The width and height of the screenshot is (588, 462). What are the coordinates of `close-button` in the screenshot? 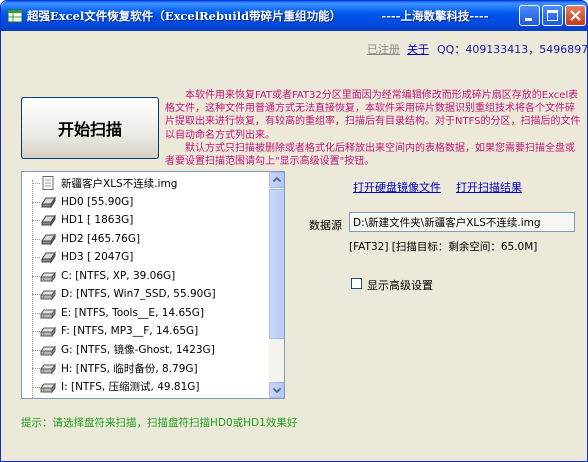 It's located at (575, 15).